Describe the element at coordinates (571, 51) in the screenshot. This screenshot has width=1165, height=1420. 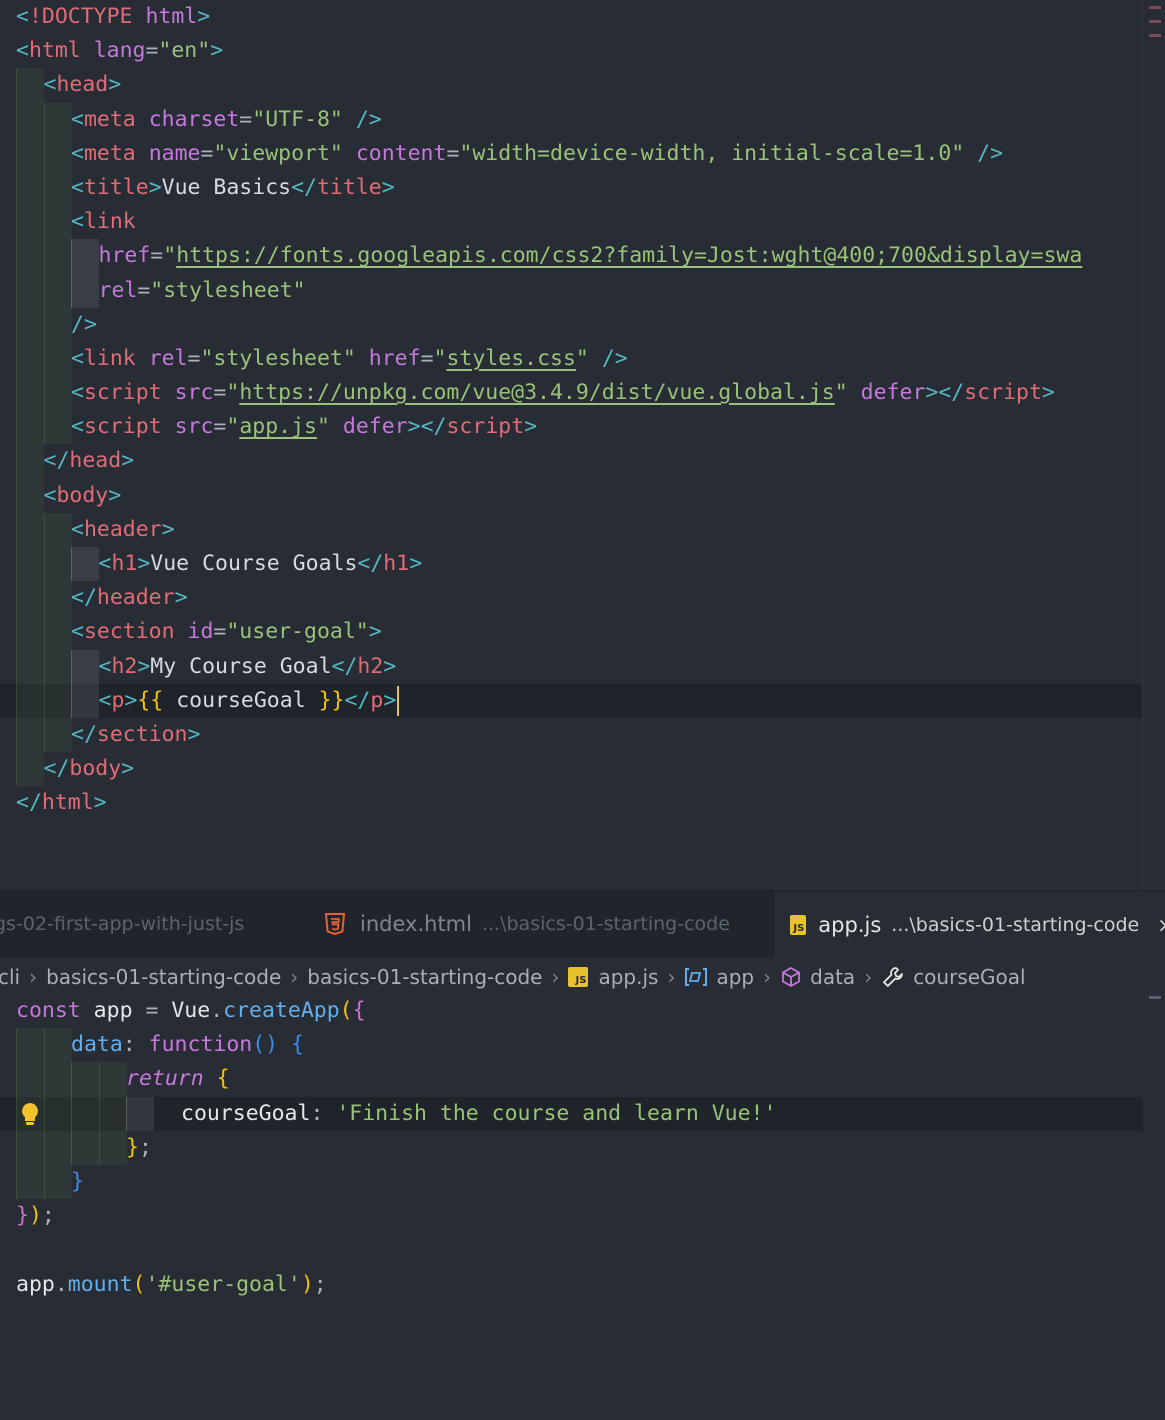
I see `code-line: <html lang="en">` at that location.